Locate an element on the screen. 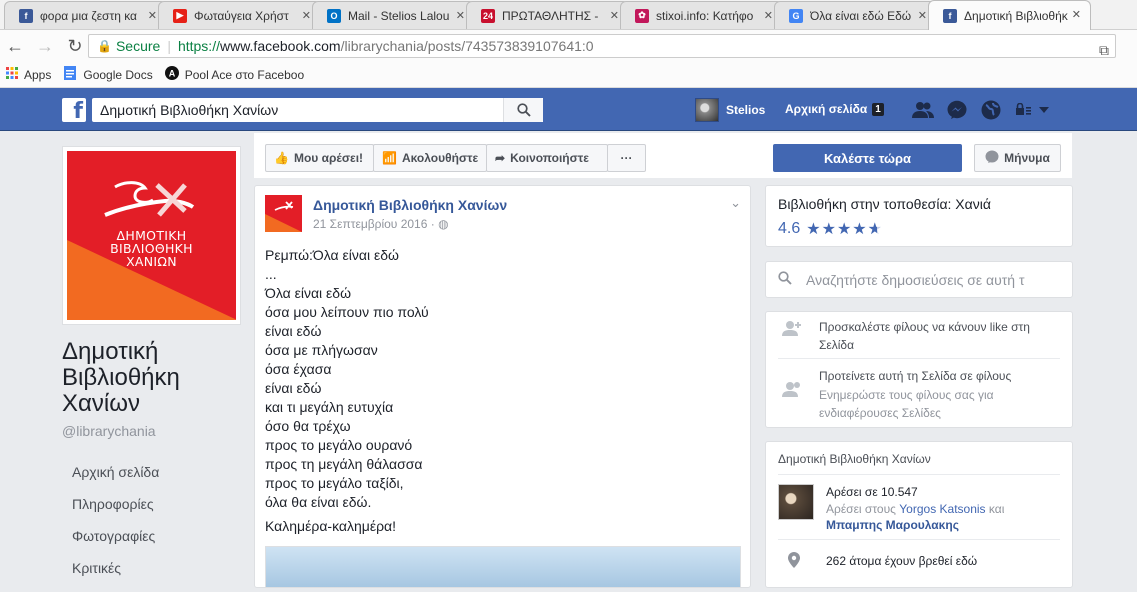  post-author: Δημοτική Βιβλιοθήκη Χανίων is located at coordinates (410, 205).